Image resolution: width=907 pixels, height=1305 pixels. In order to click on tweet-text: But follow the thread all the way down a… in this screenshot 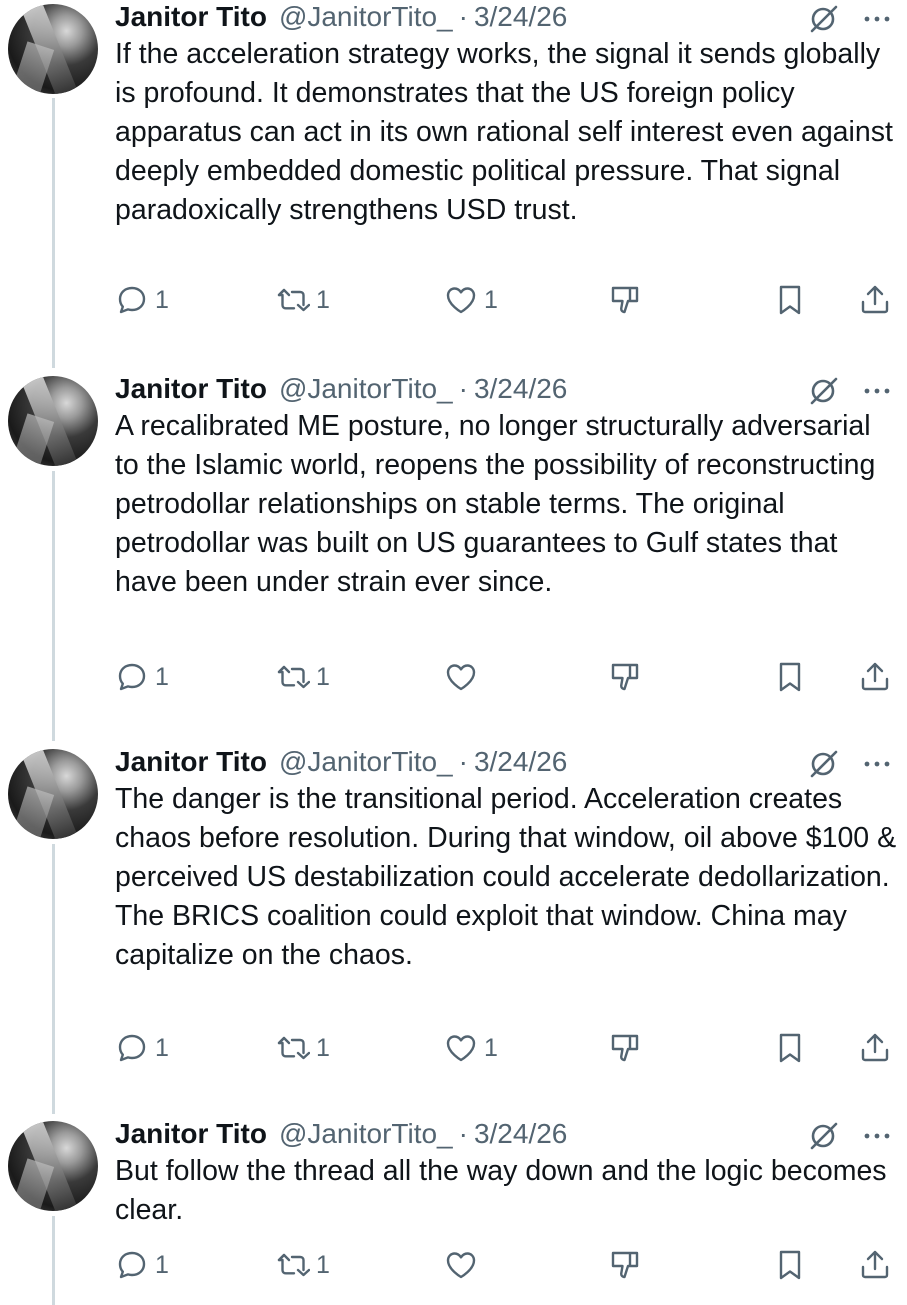, I will do `click(501, 1190)`.